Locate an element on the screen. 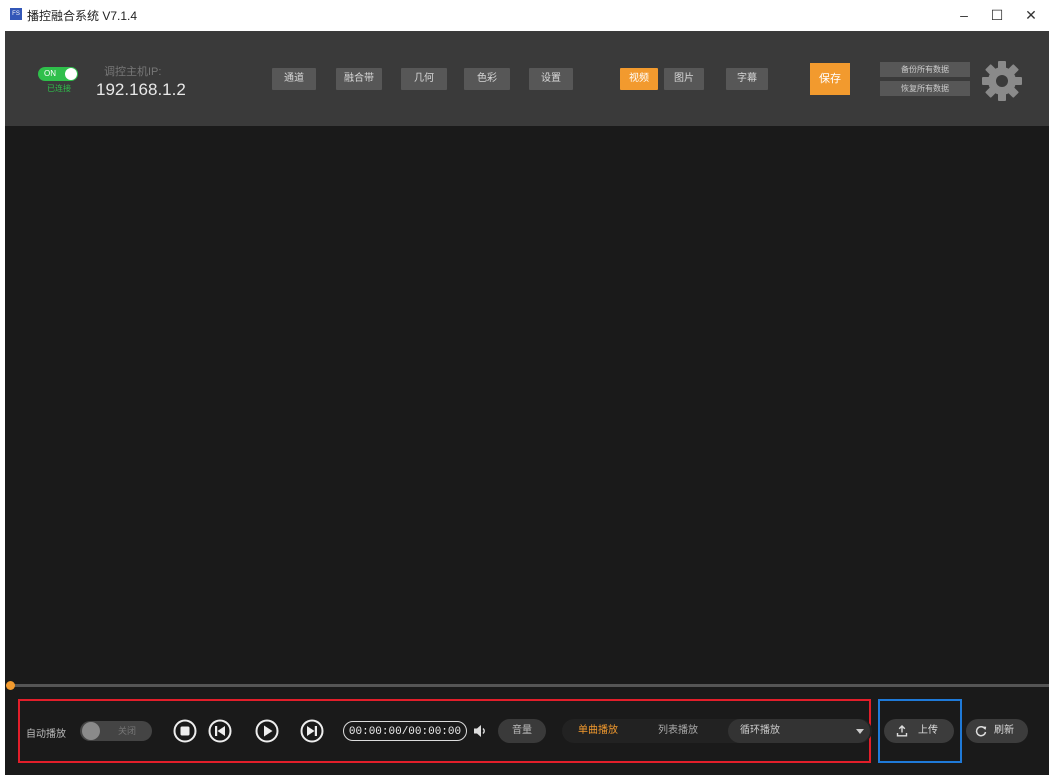 The width and height of the screenshot is (1049, 775). upload-button: 上传 is located at coordinates (919, 731).